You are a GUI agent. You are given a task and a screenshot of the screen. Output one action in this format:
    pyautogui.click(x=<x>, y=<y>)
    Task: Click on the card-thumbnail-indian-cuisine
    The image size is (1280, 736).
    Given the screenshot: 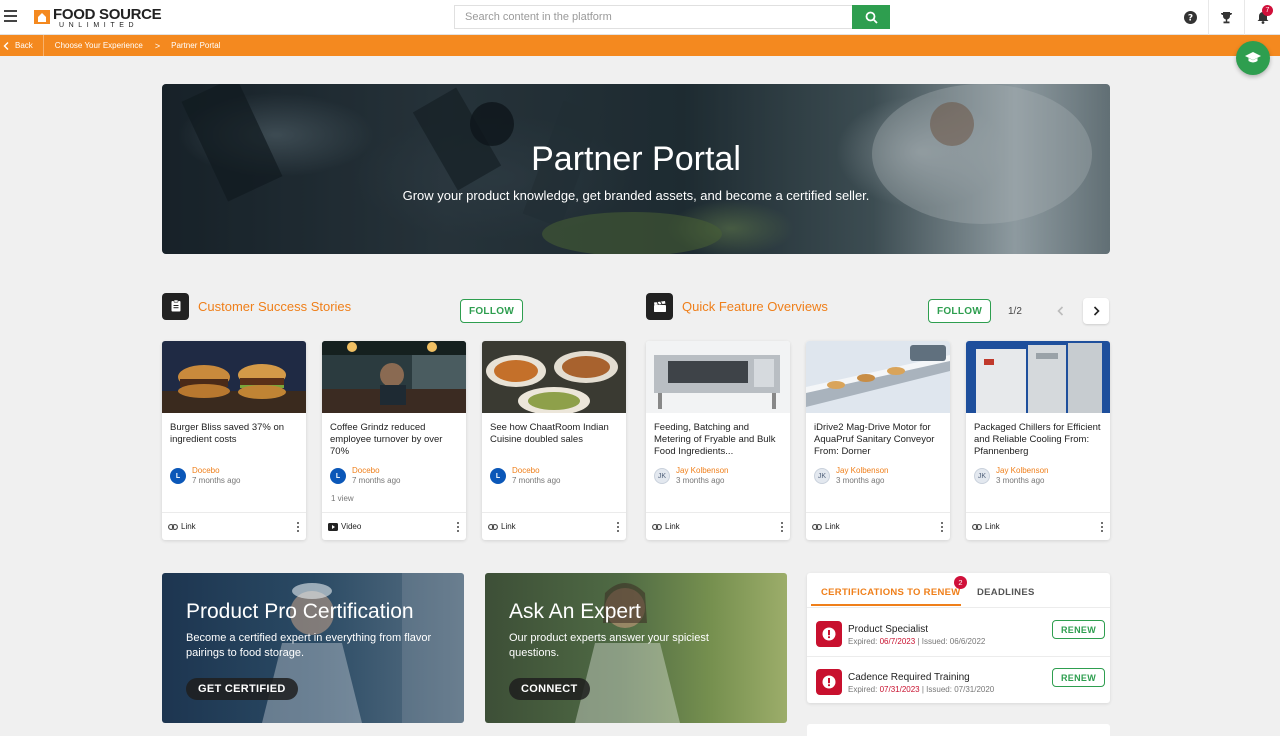 What is the action you would take?
    pyautogui.click(x=554, y=378)
    